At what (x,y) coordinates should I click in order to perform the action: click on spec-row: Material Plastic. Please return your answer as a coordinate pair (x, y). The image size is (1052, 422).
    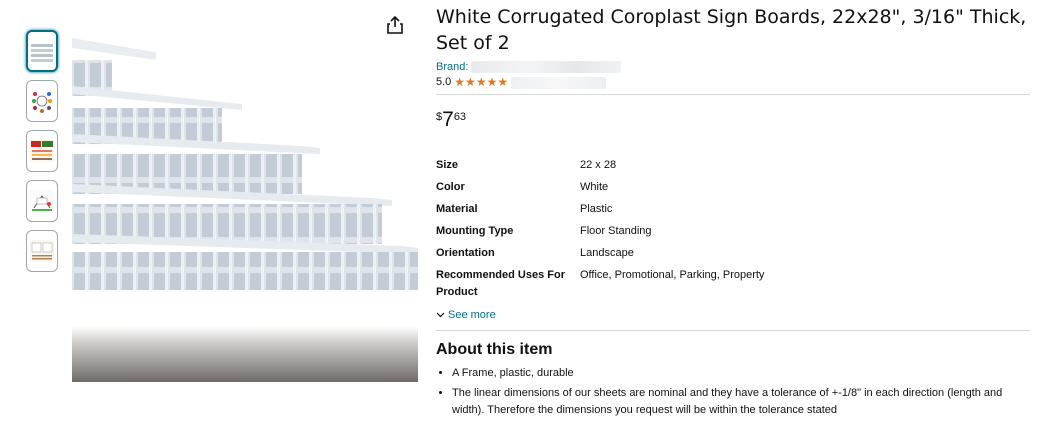
    Looking at the image, I should click on (600, 212).